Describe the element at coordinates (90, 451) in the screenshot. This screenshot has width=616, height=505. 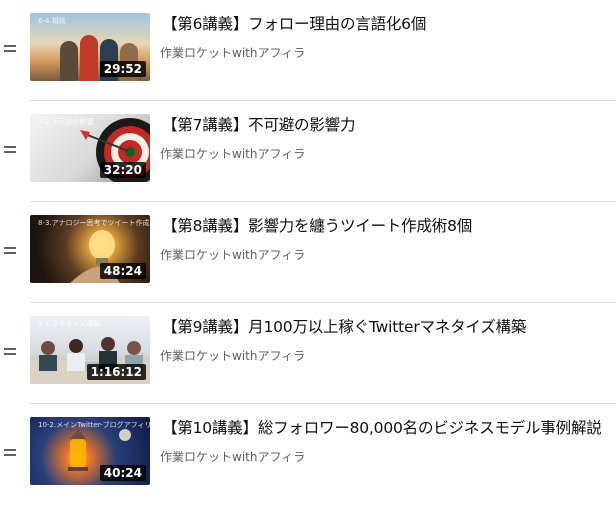
I see `video-thumbnail: 10-2.メインTwitter-ブログアフィリエイト 40:24` at that location.